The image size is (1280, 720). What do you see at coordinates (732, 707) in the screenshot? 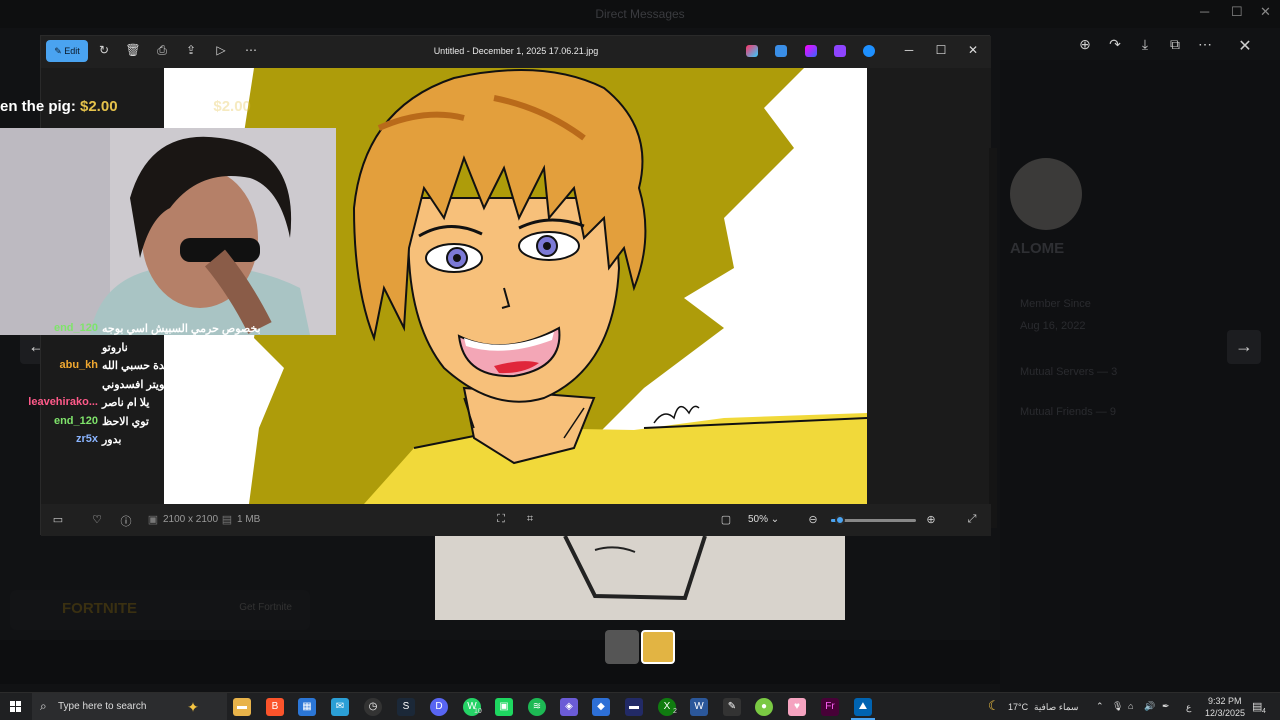
I see `app-icon-pen: ✎` at bounding box center [732, 707].